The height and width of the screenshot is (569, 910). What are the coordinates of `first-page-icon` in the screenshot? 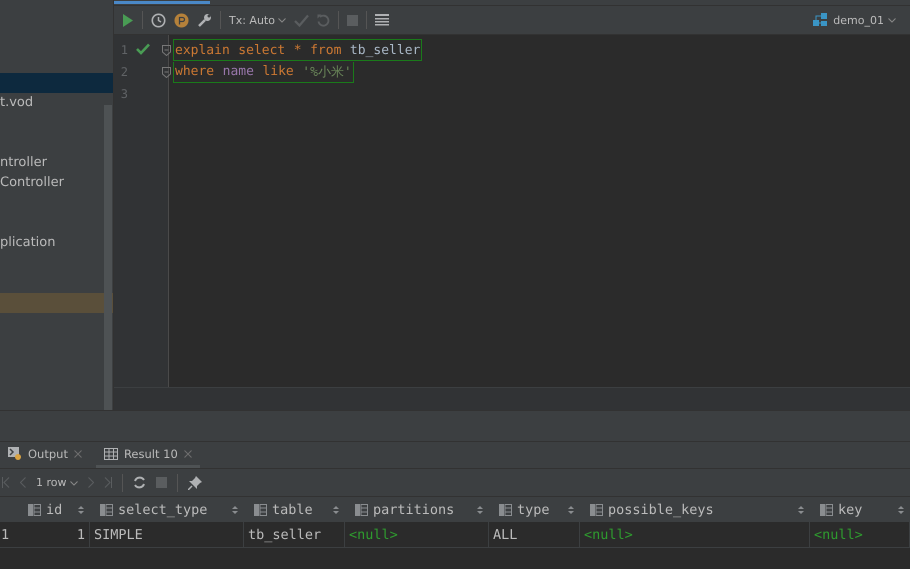 It's located at (6, 482).